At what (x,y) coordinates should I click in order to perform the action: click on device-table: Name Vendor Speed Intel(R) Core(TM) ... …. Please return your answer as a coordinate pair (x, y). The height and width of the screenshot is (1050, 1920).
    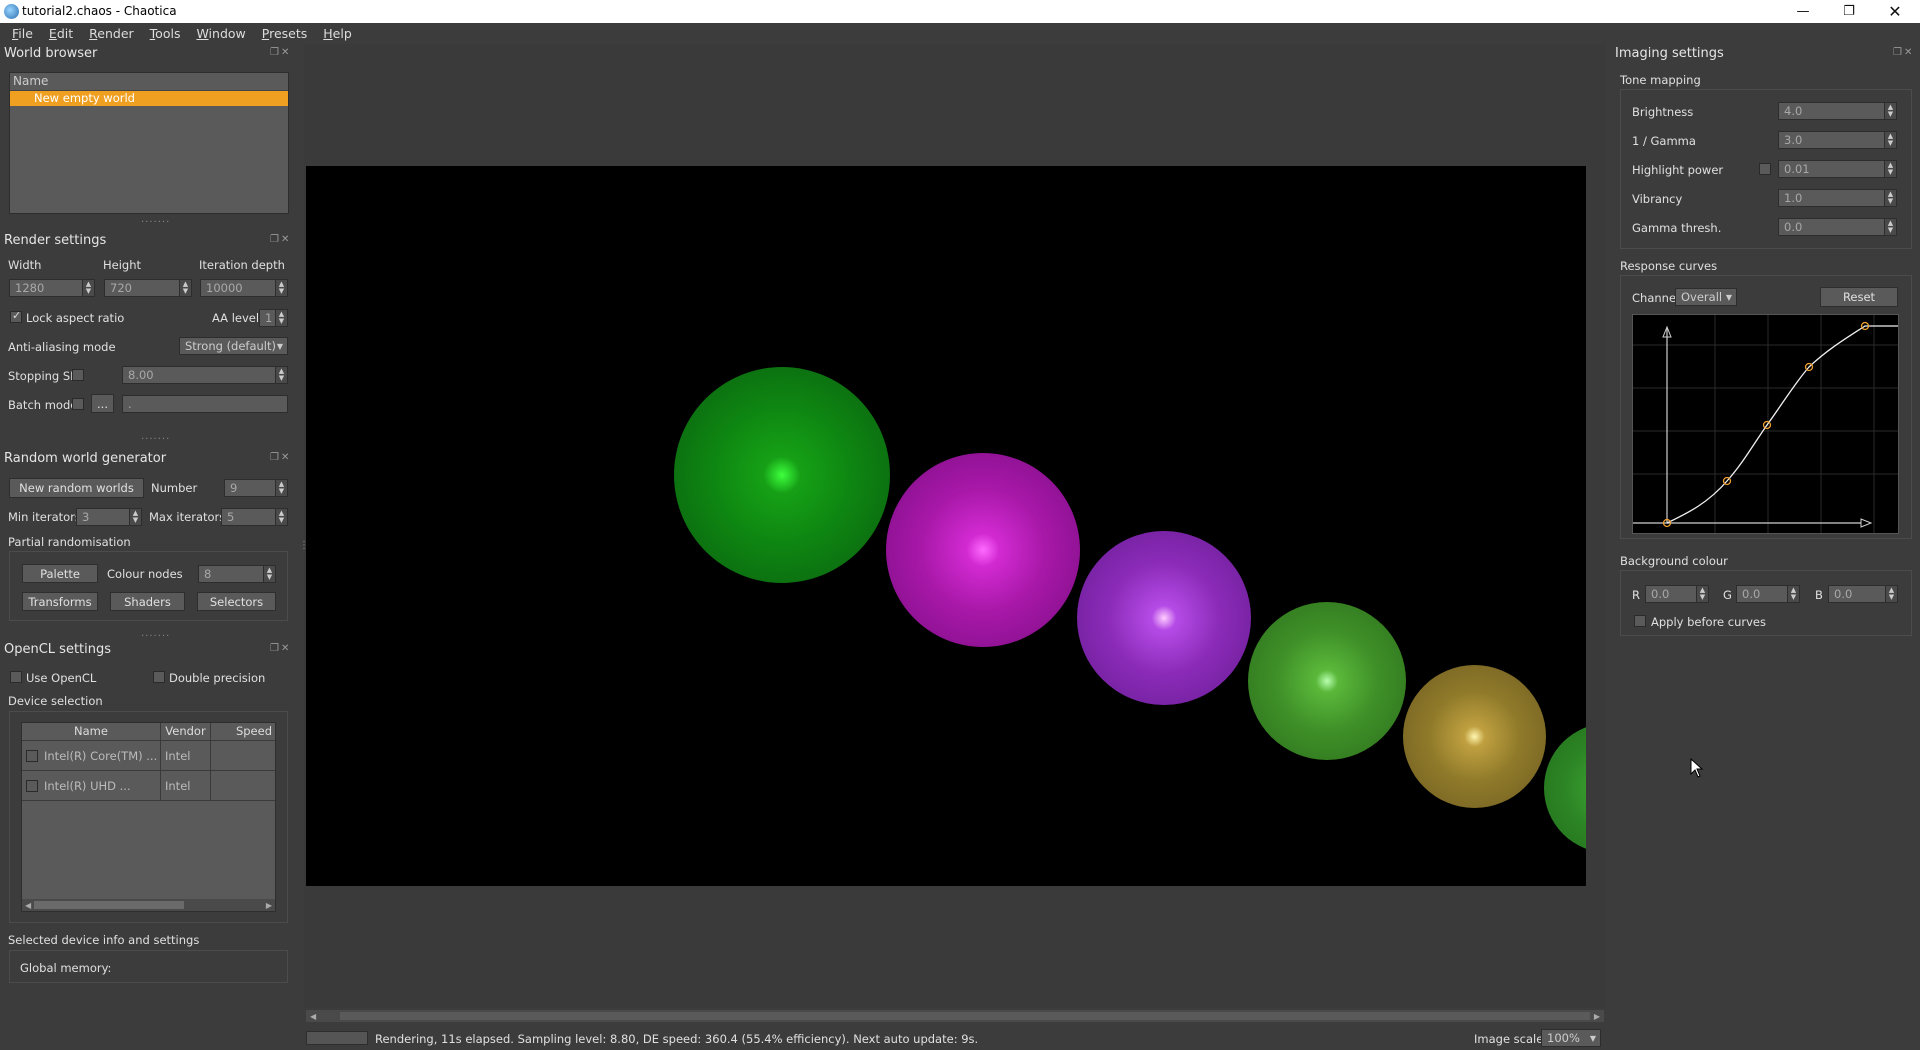
    Looking at the image, I should click on (148, 817).